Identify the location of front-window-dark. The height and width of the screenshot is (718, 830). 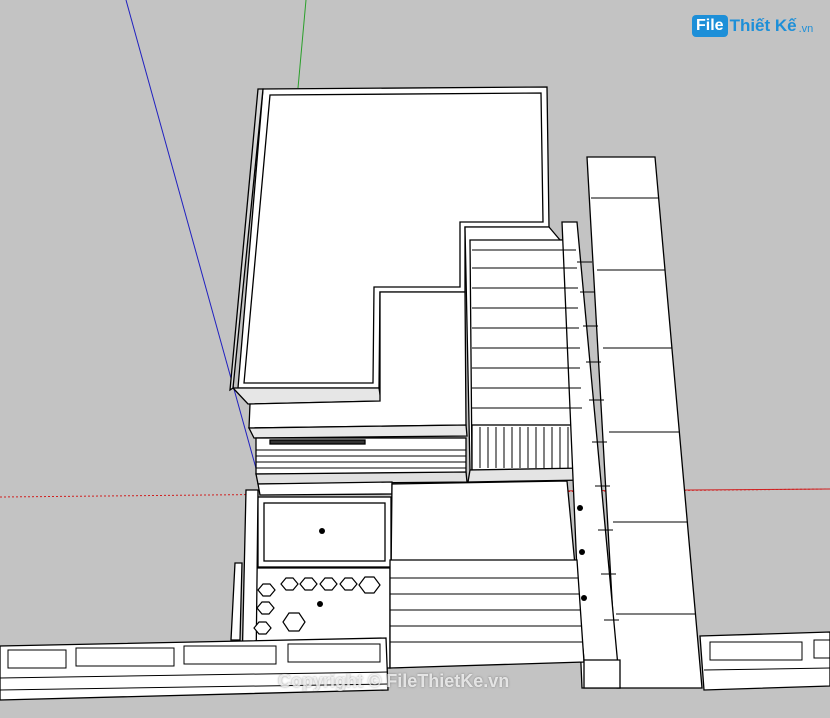
(317, 442).